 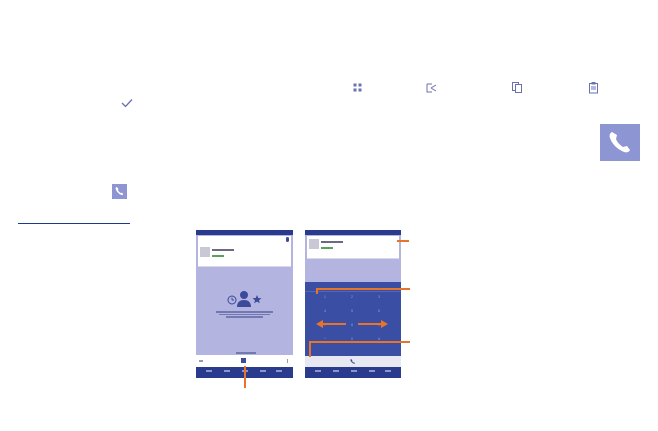 I want to click on phone-app-tile, so click(x=620, y=142).